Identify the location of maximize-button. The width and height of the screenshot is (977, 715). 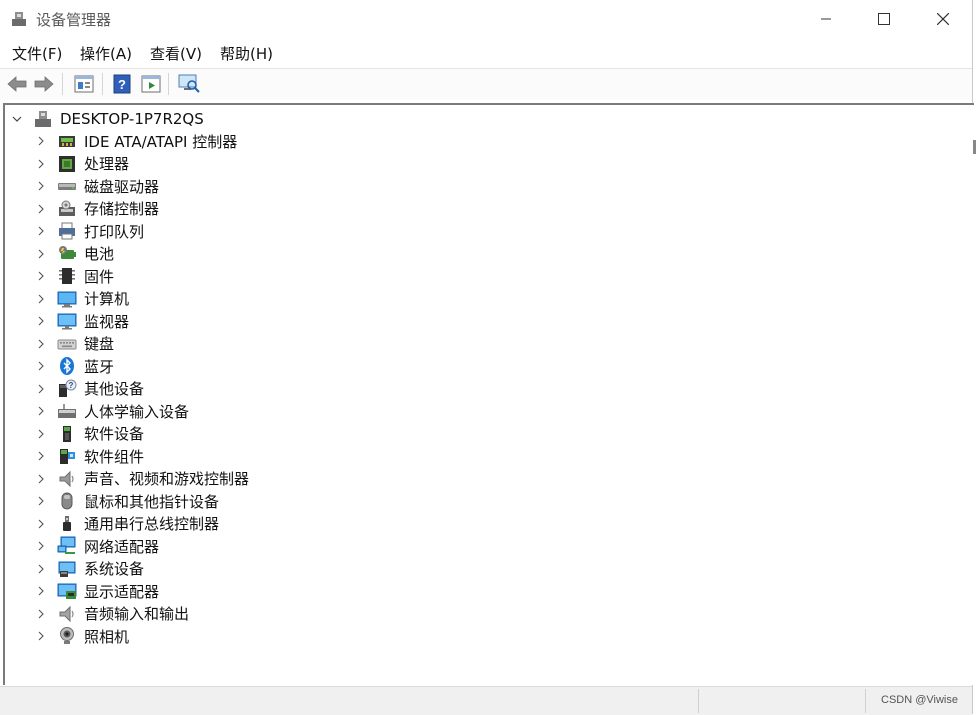
(884, 19).